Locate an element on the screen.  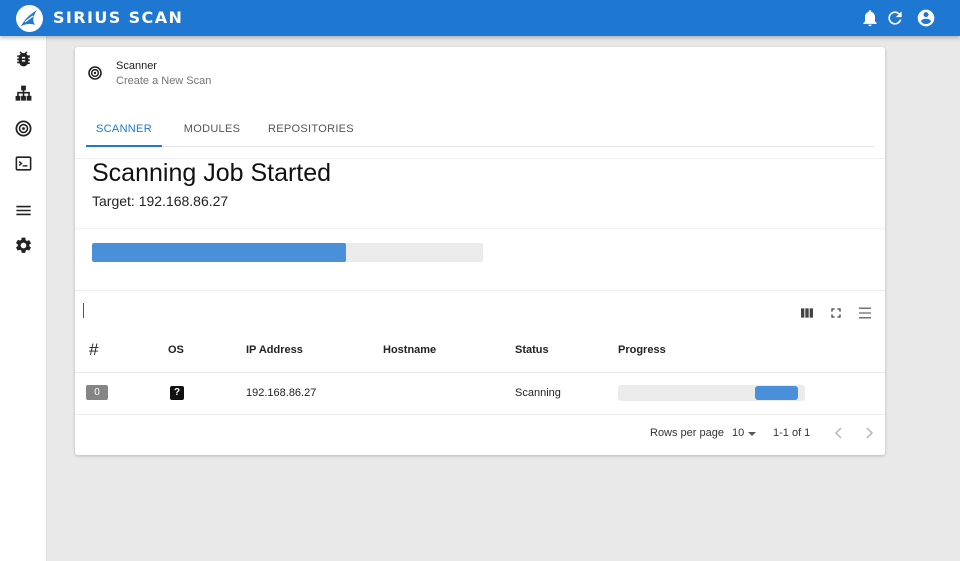
bug-icon is located at coordinates (23, 58).